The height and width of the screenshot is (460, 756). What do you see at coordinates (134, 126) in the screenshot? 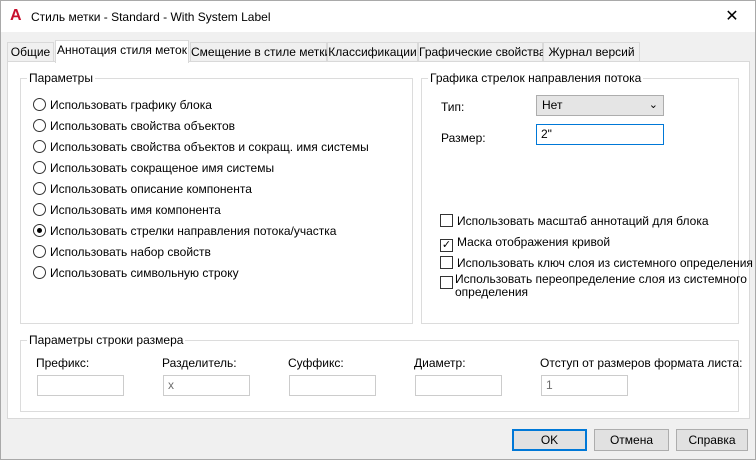
I see `radio-object-props: Использовать свойства объектов` at bounding box center [134, 126].